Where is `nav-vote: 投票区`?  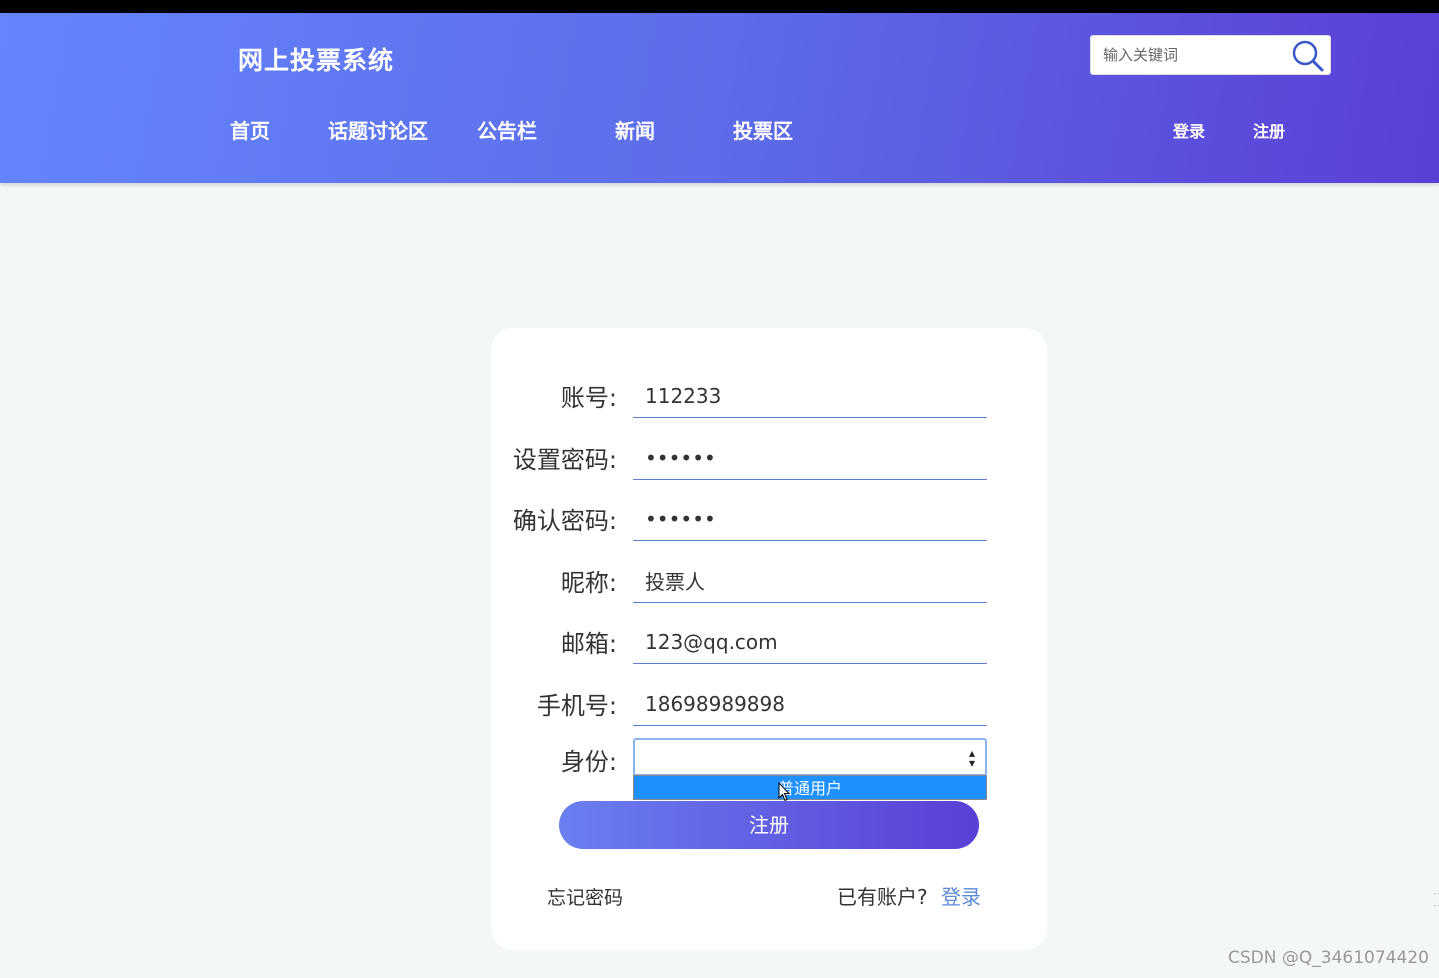 nav-vote: 投票区 is located at coordinates (763, 129).